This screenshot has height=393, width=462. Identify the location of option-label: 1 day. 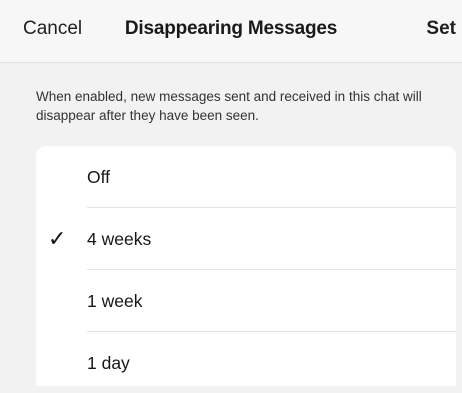
(108, 363).